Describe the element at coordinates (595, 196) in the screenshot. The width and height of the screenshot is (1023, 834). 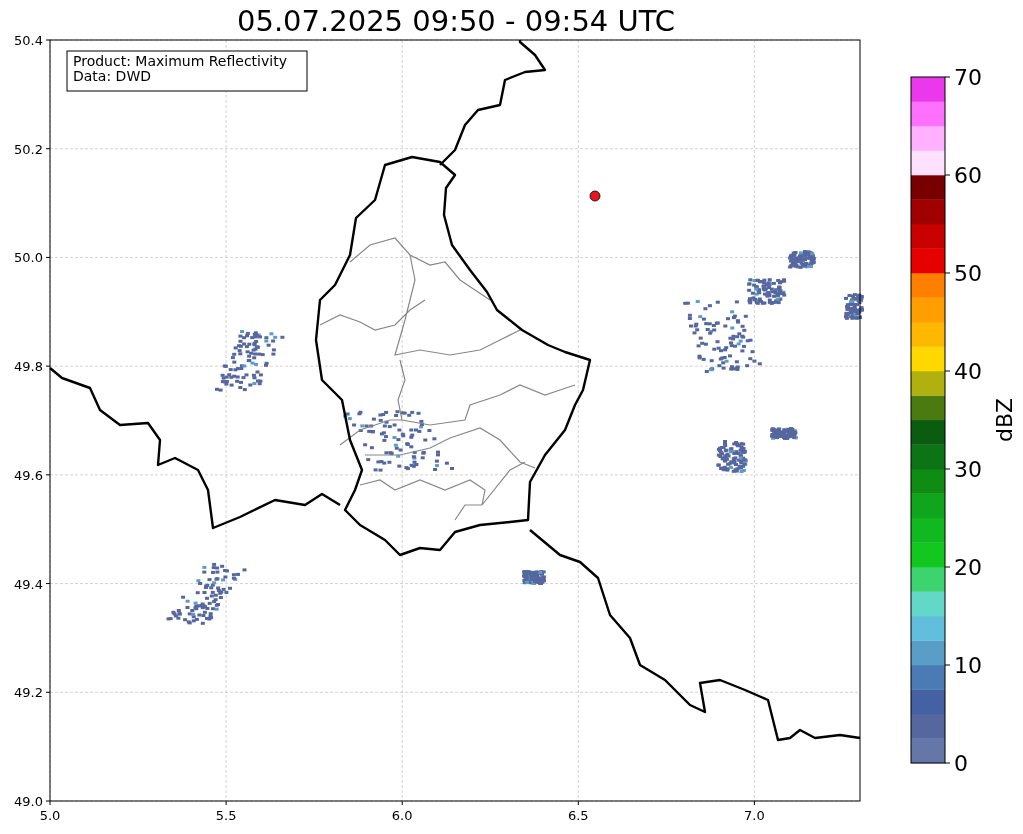
I see `location-marker` at that location.